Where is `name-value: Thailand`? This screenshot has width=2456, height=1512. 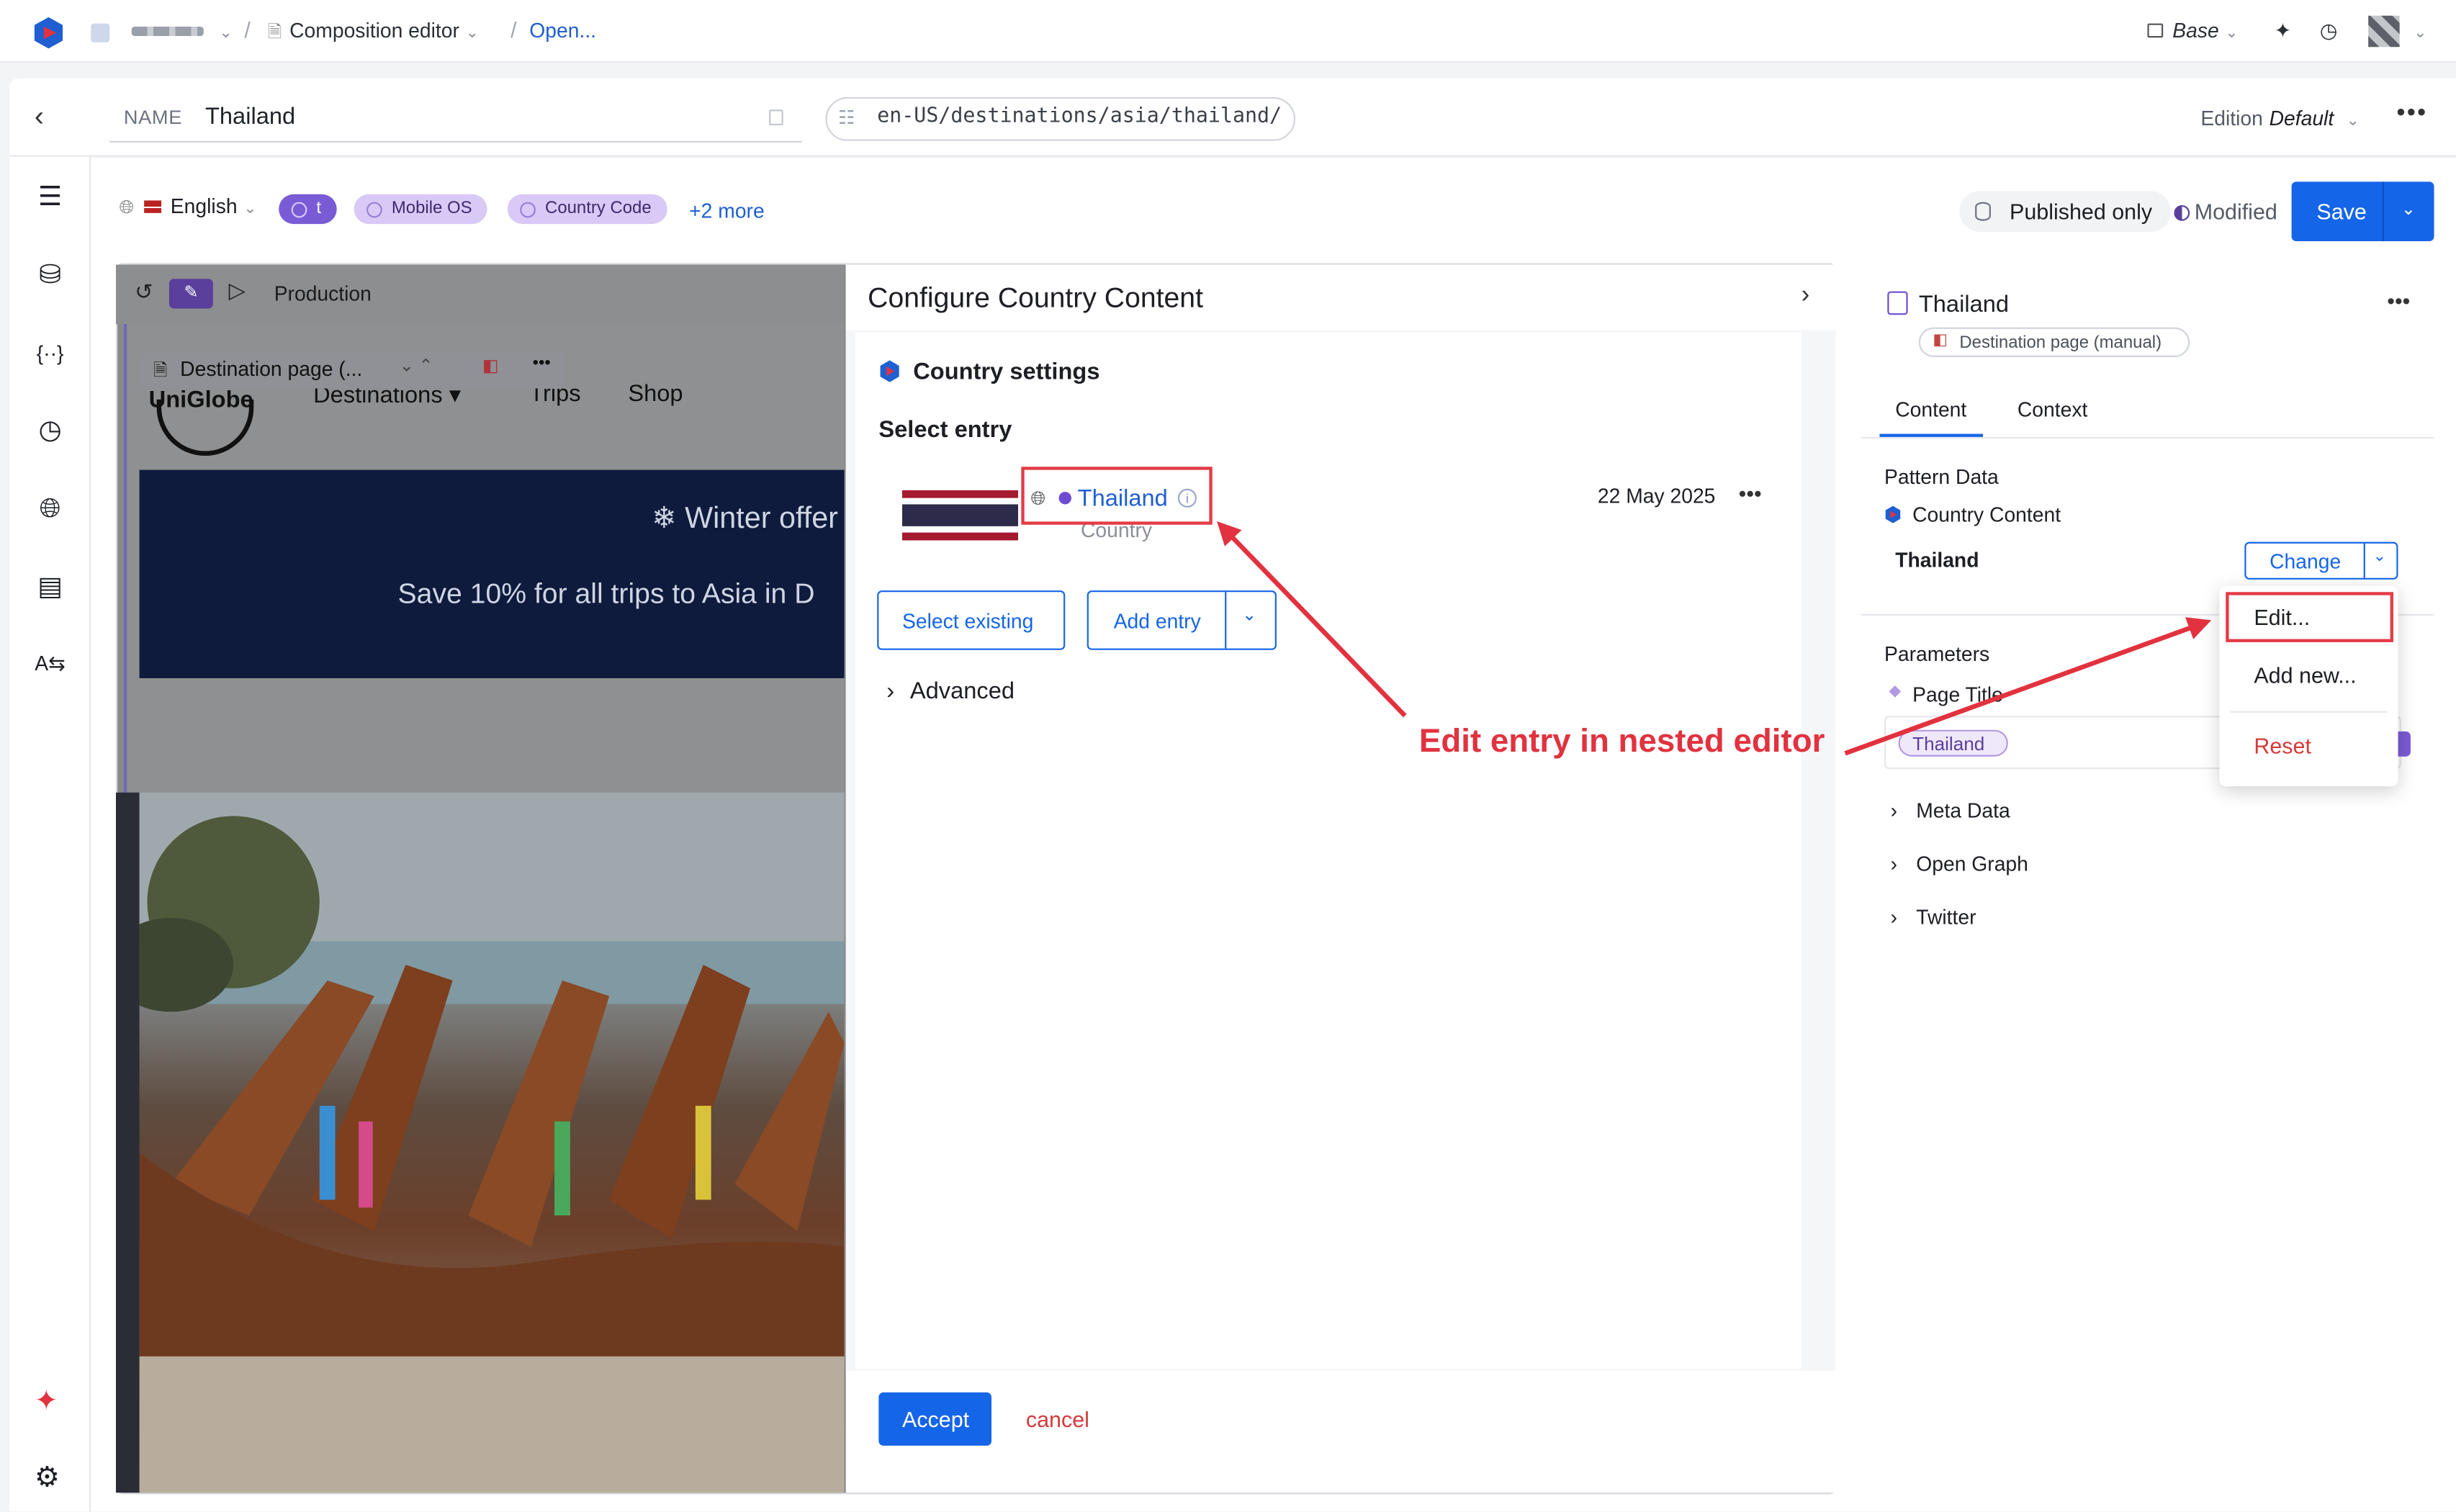 name-value: Thailand is located at coordinates (250, 117).